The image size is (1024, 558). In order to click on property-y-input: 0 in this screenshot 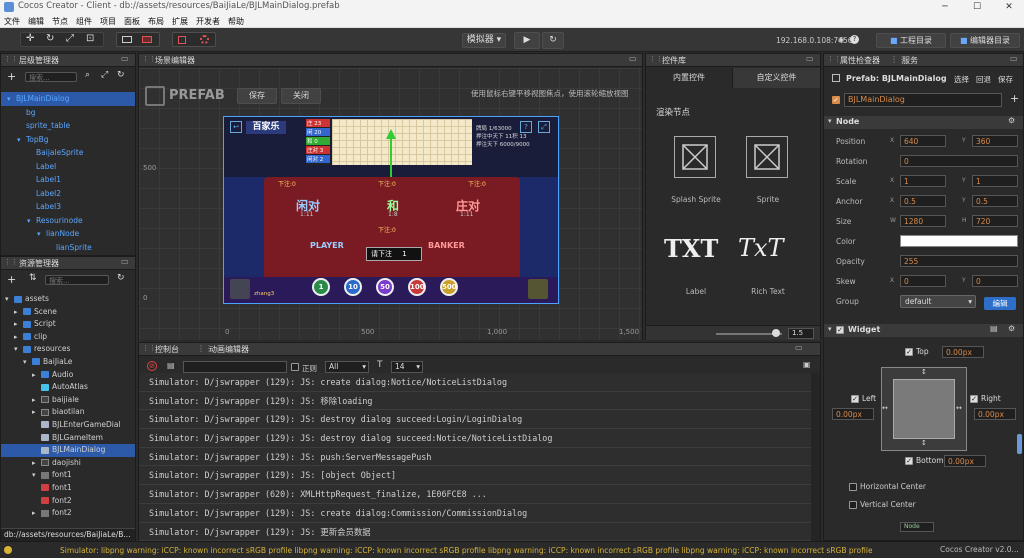, I will do `click(995, 281)`.